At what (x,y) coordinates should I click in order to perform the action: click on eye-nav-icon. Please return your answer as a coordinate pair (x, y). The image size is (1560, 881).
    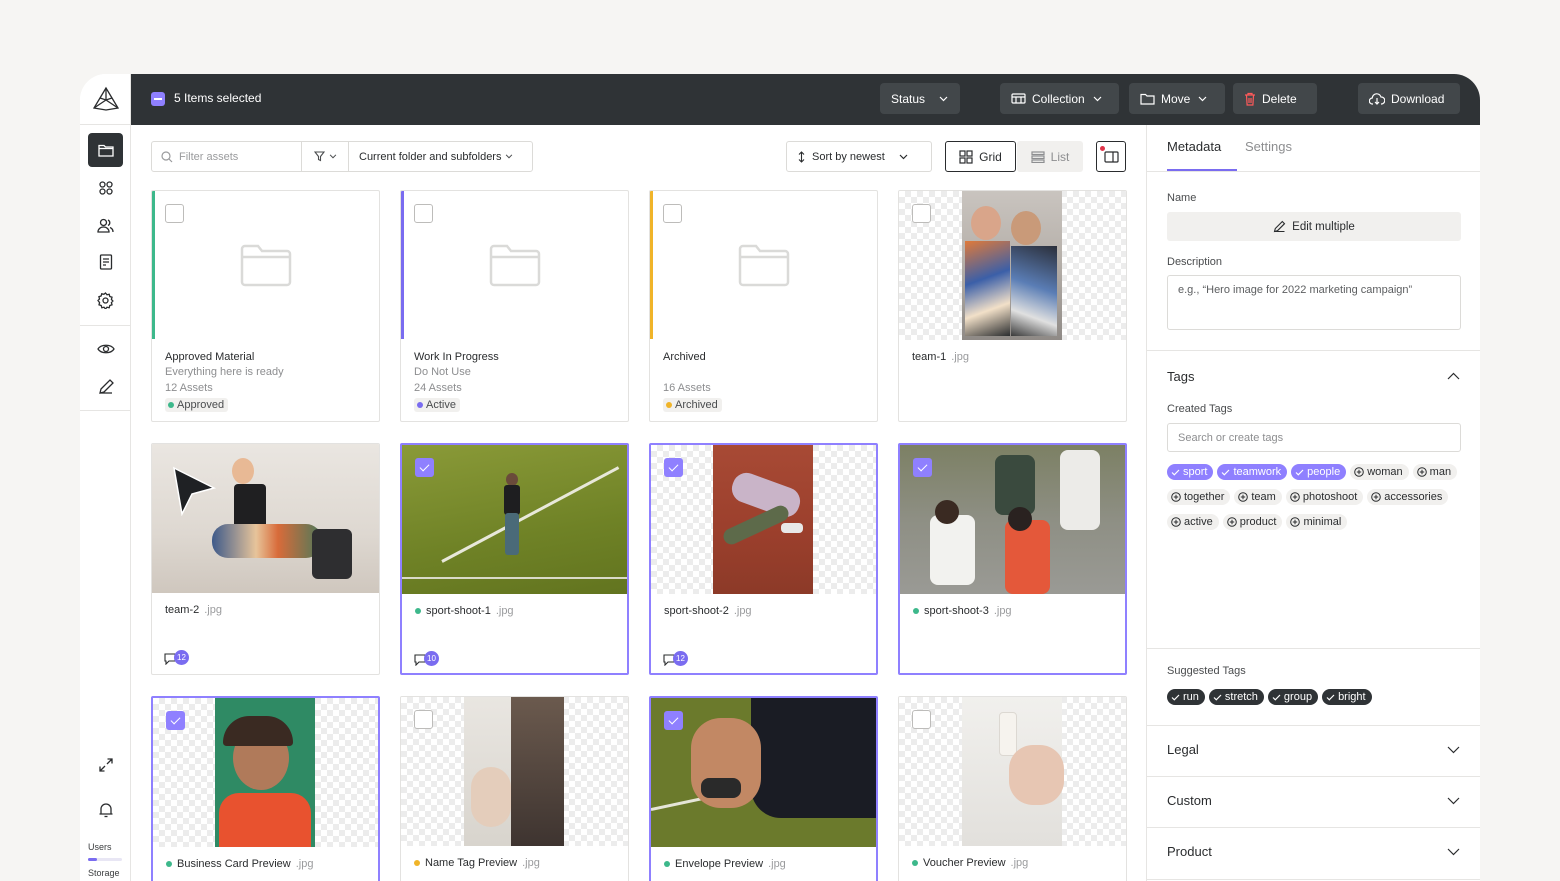
    Looking at the image, I should click on (105, 349).